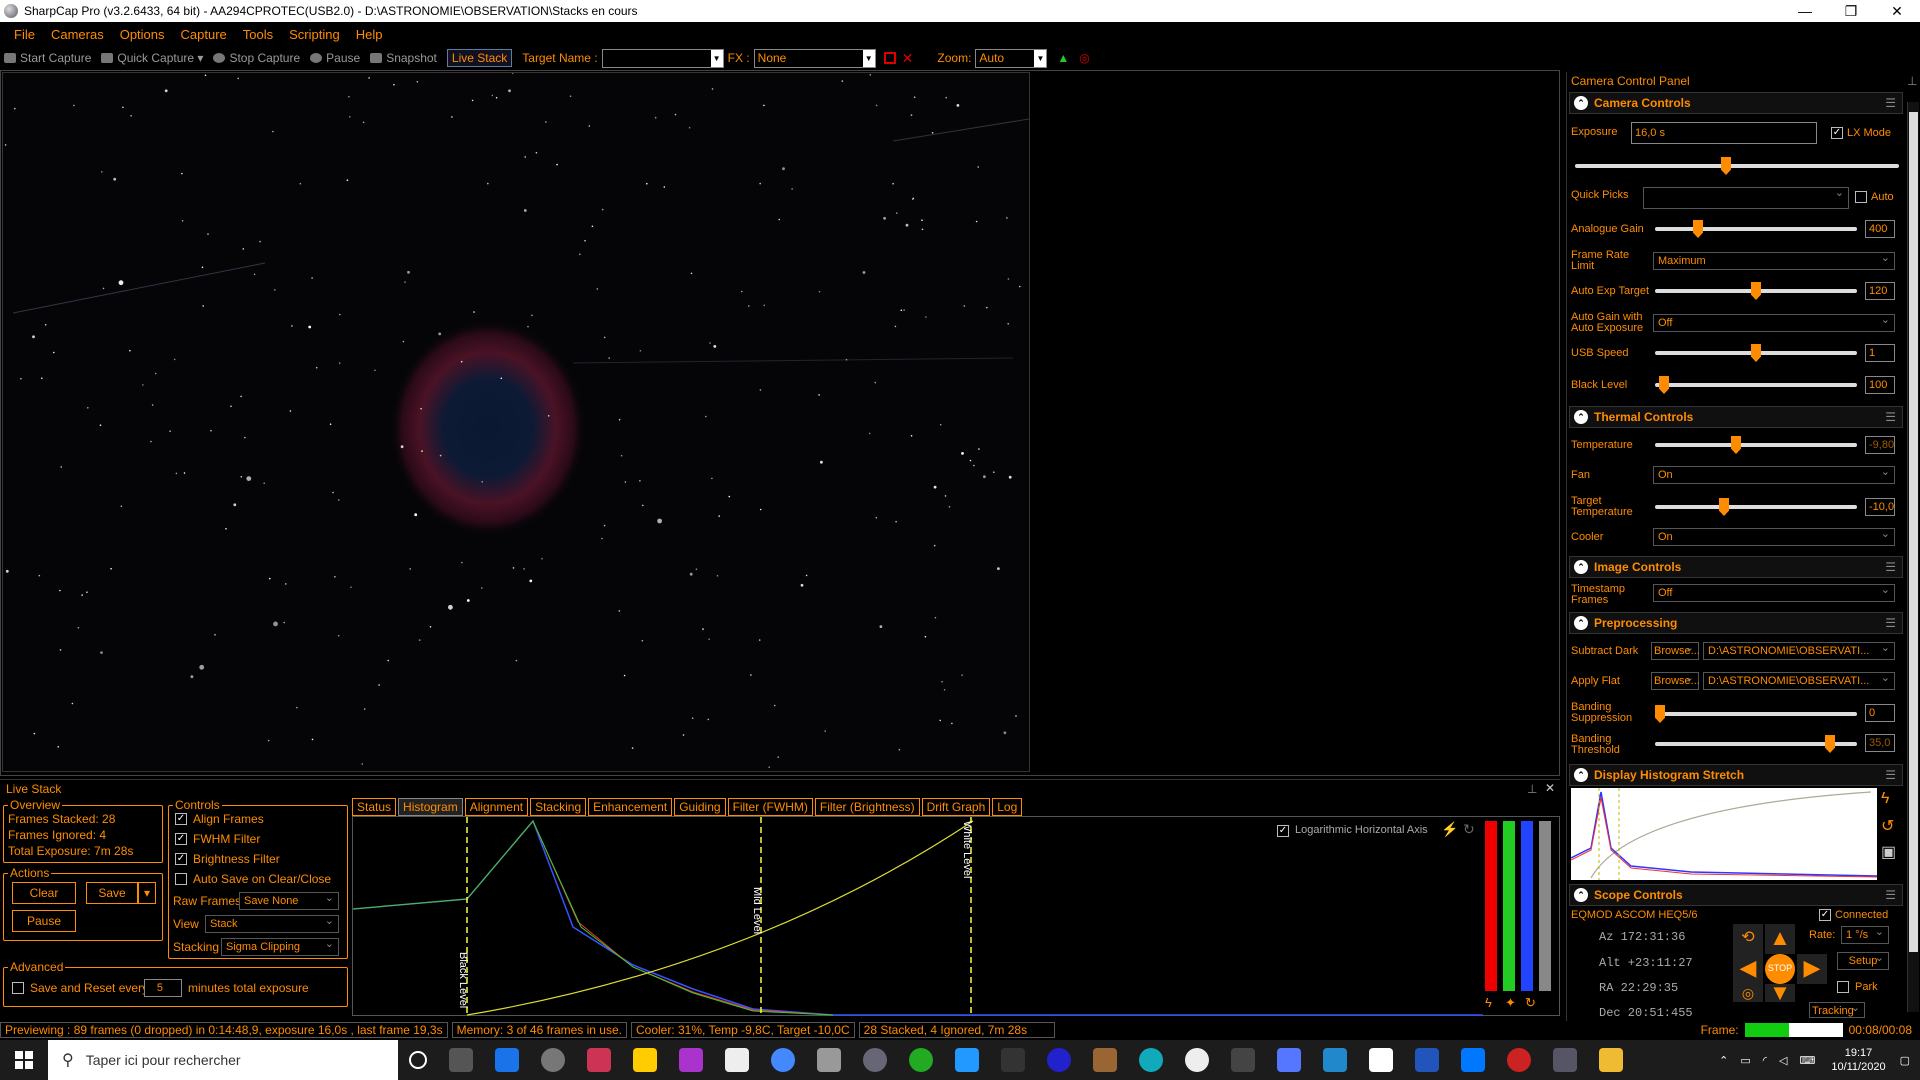  Describe the element at coordinates (1381, 1060) in the screenshot. I see `wix-icon` at that location.